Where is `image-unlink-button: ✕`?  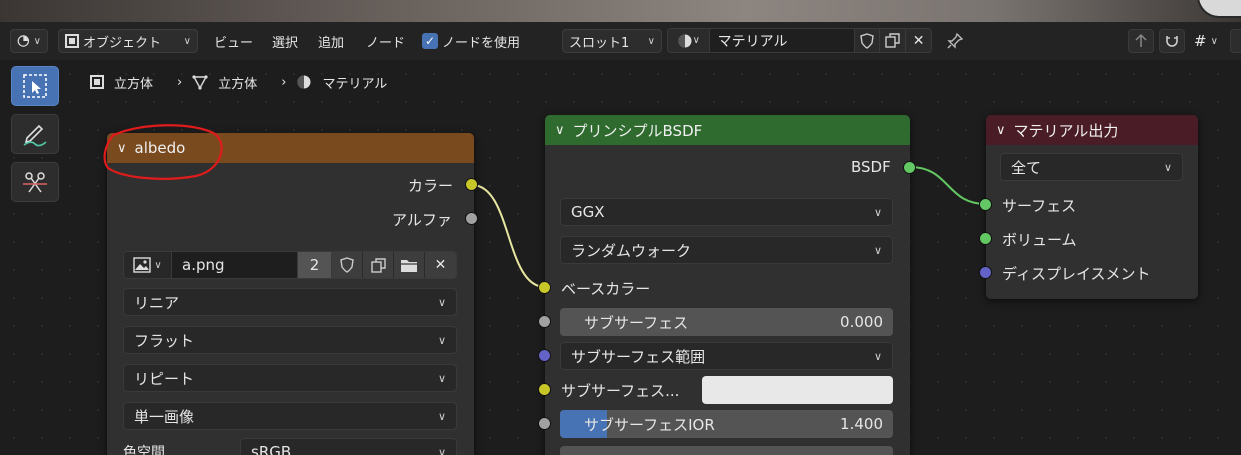
image-unlink-button: ✕ is located at coordinates (440, 265).